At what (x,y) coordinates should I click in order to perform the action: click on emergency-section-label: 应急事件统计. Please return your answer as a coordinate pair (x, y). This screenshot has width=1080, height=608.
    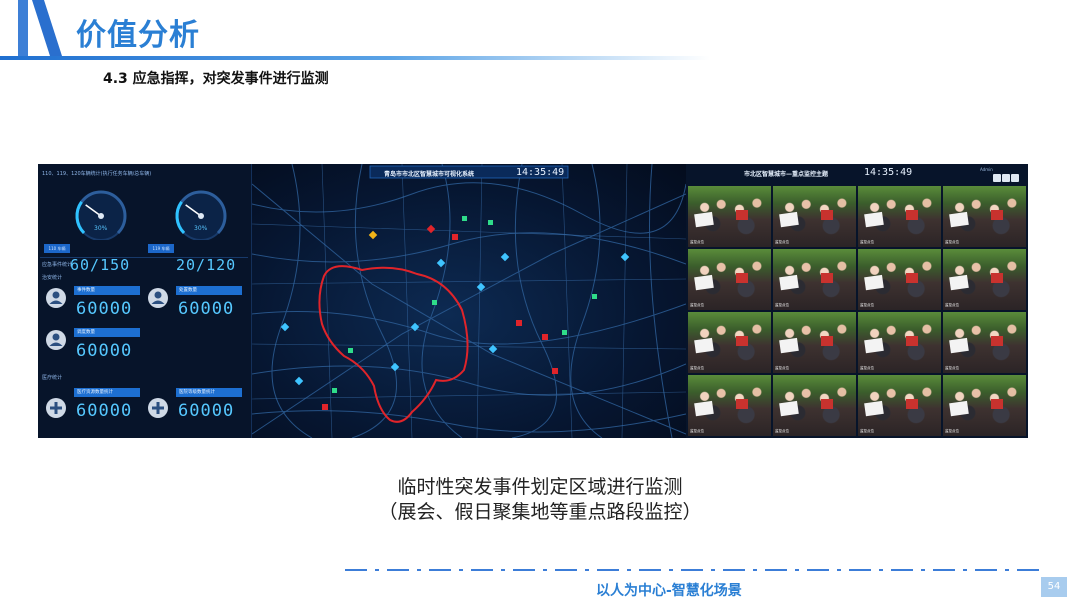
    Looking at the image, I should click on (57, 265).